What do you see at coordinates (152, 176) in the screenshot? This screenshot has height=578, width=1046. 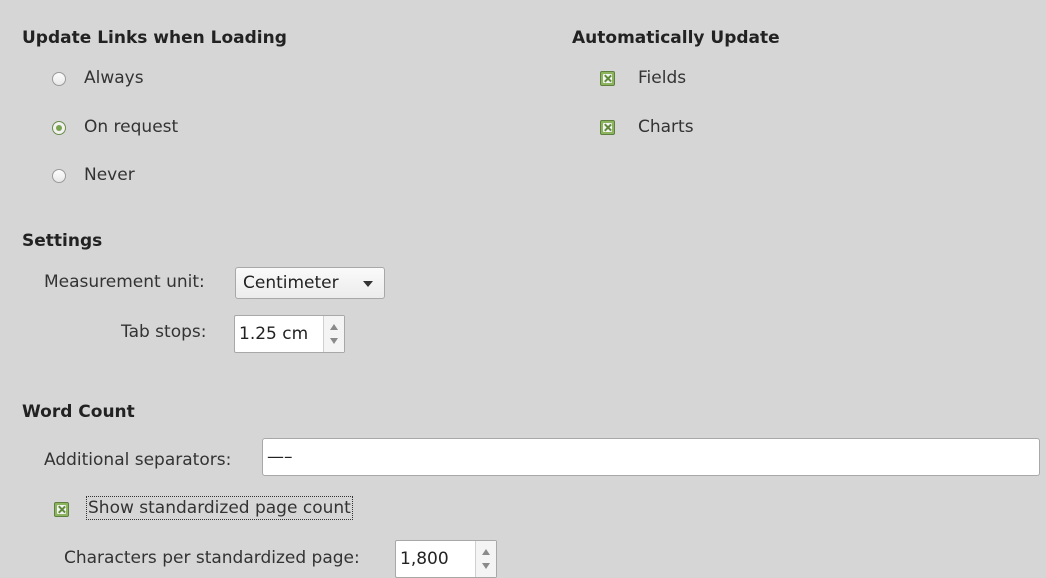 I see `radio-never: Never` at bounding box center [152, 176].